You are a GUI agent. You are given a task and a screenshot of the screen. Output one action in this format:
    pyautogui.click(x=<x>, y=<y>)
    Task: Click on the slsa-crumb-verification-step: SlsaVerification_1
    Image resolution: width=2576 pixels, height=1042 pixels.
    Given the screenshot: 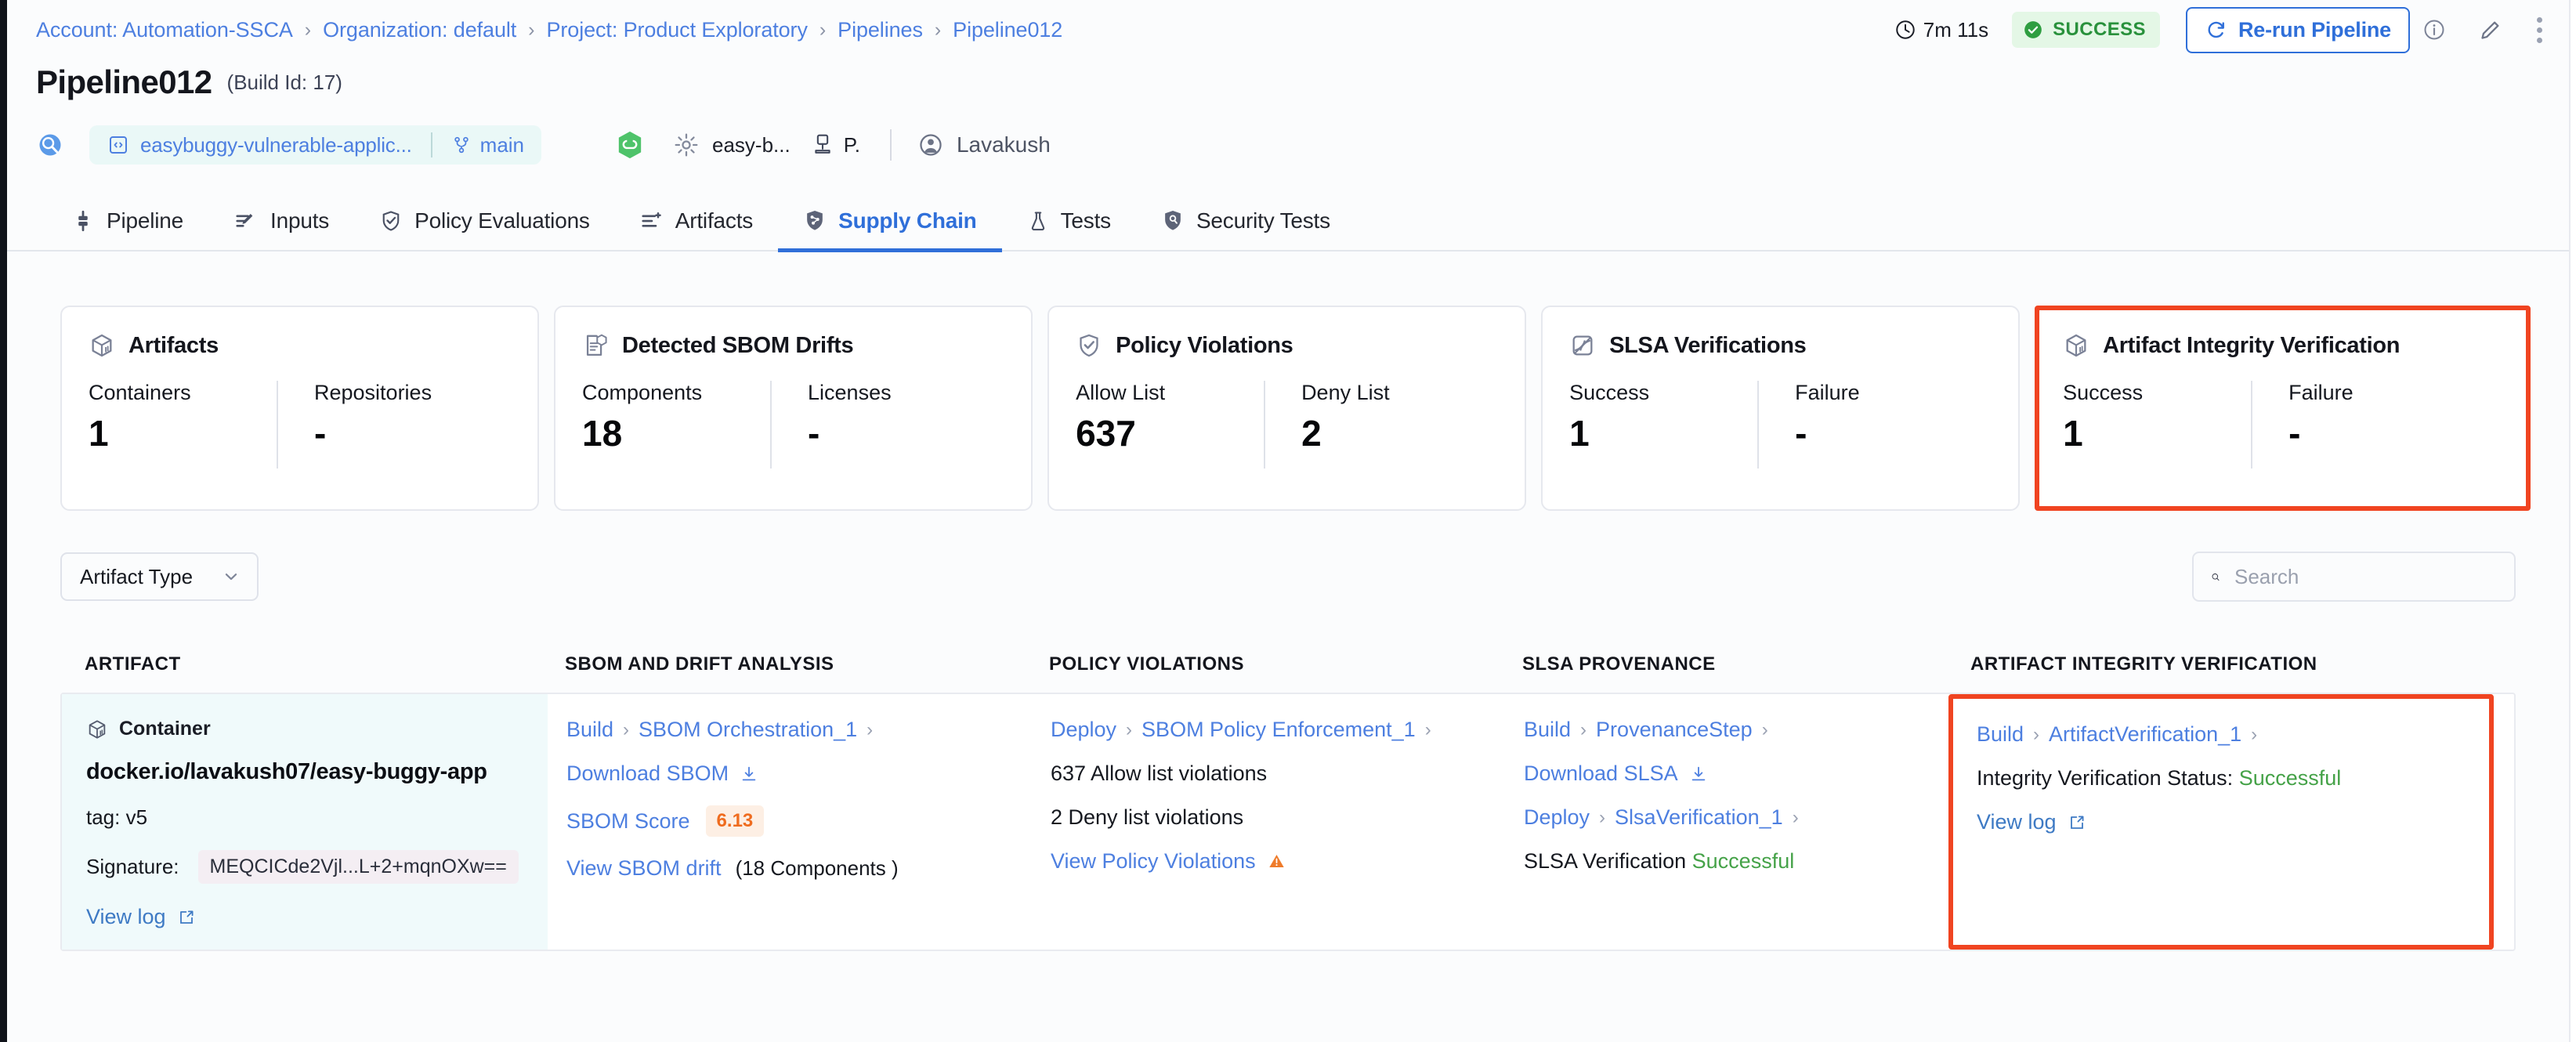 What is the action you would take?
    pyautogui.click(x=1699, y=817)
    